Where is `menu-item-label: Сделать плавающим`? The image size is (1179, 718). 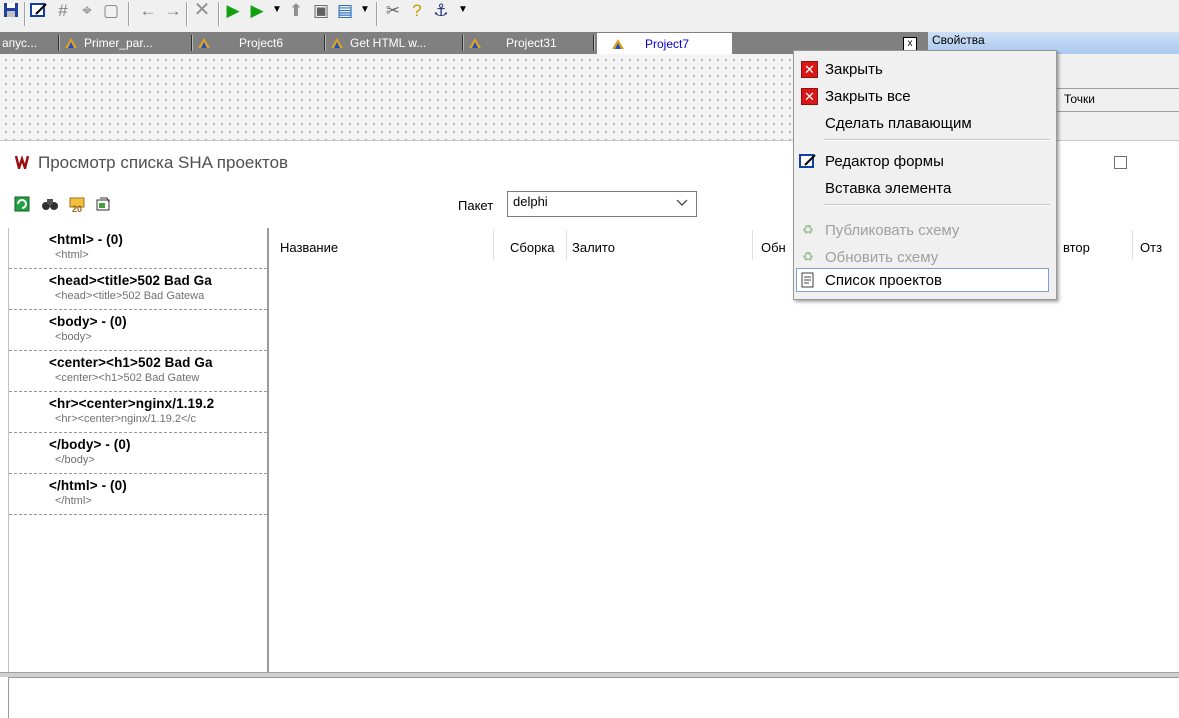 menu-item-label: Сделать плавающим is located at coordinates (898, 123).